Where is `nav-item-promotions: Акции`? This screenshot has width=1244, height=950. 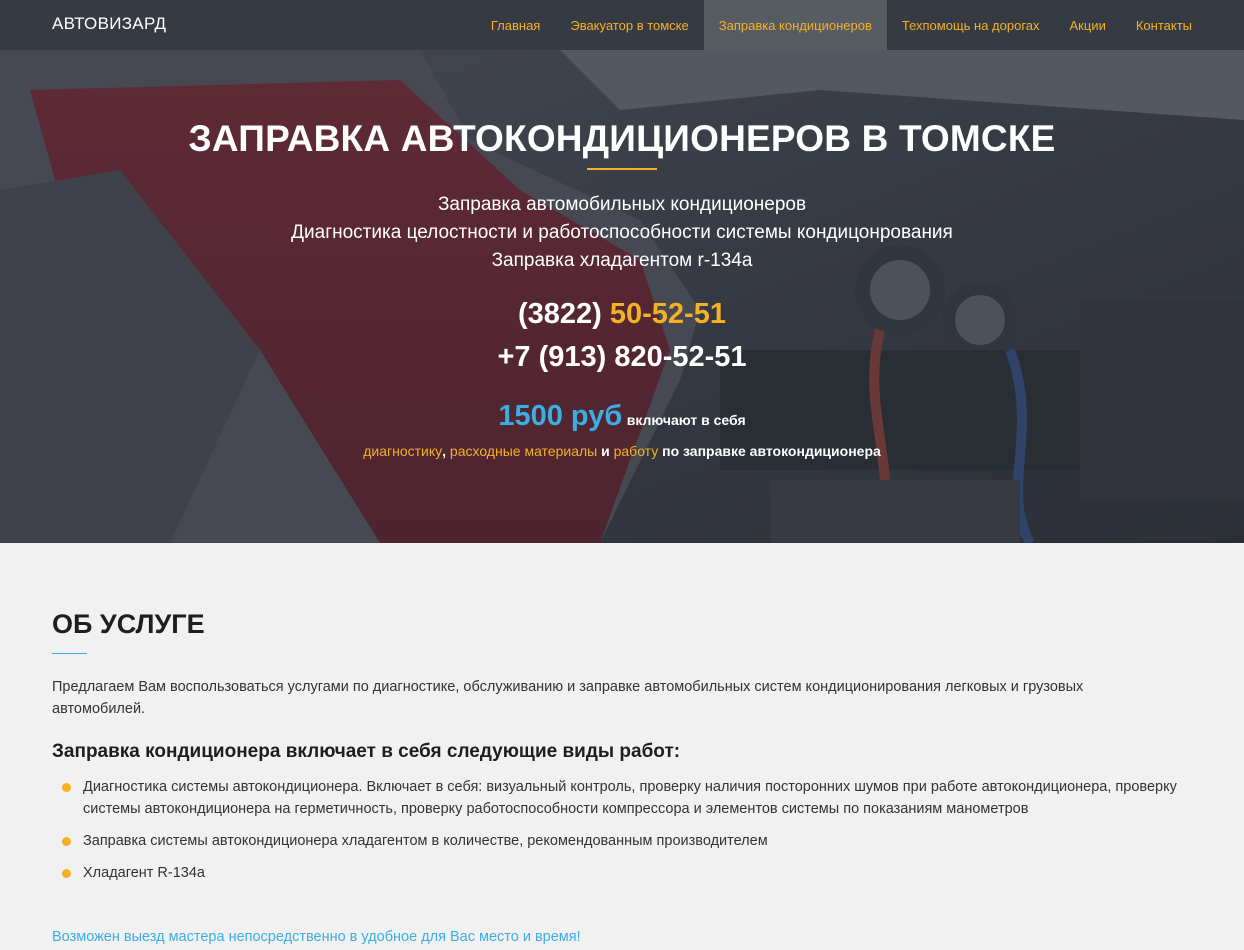
nav-item-promotions: Акции is located at coordinates (1088, 25).